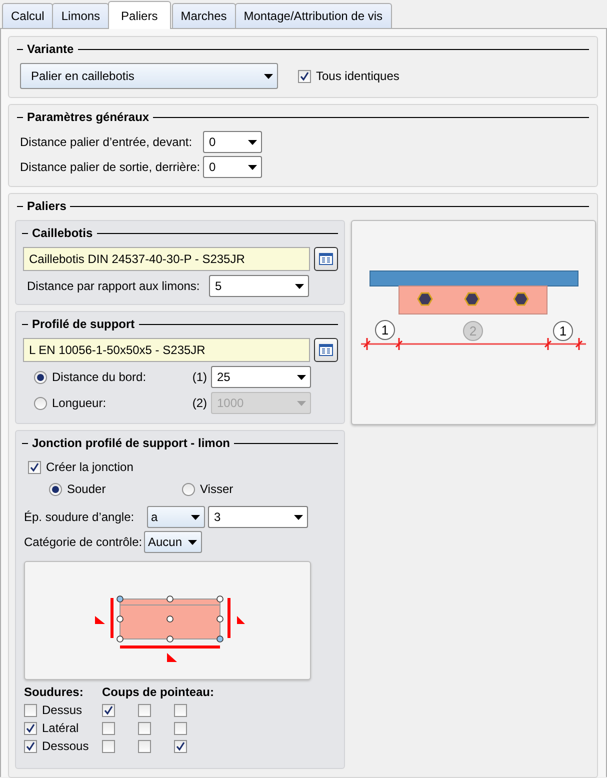 The image size is (607, 778). Describe the element at coordinates (259, 286) in the screenshot. I see `dropdown: 5` at that location.